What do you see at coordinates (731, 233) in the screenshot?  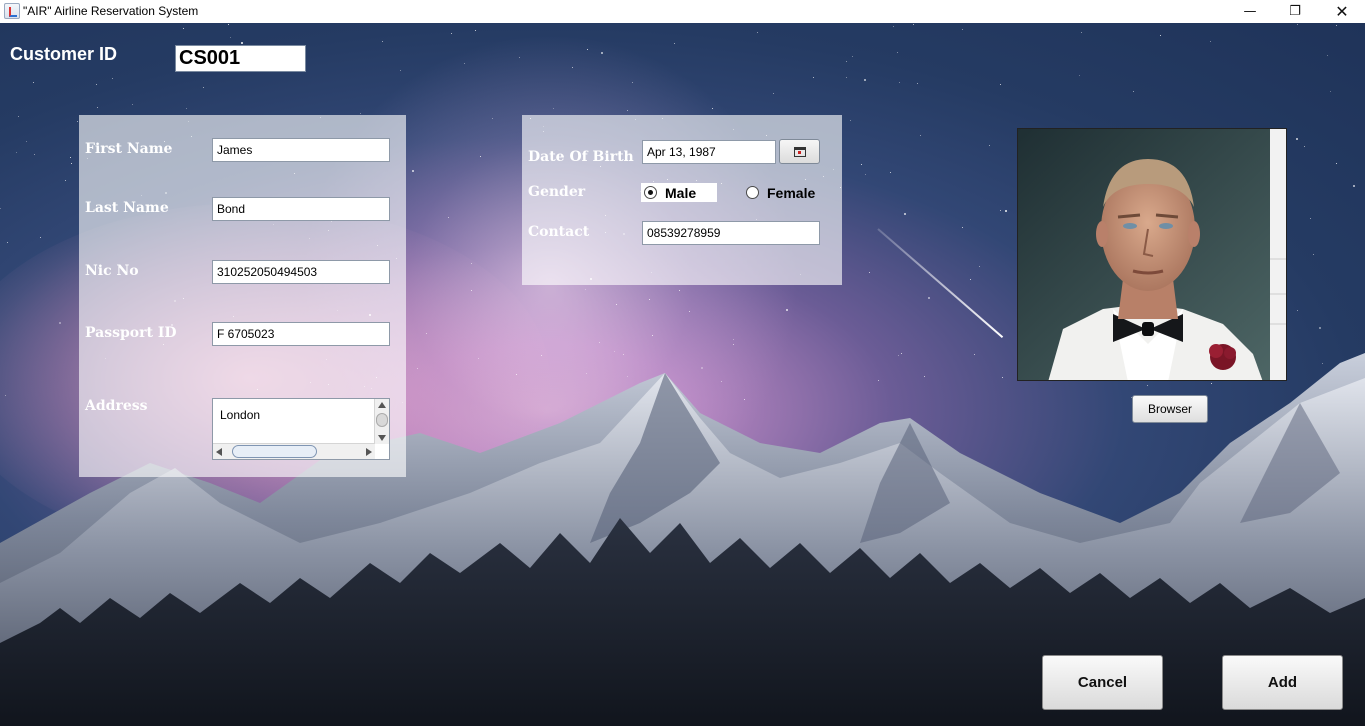 I see `contact-field: 08539278959` at bounding box center [731, 233].